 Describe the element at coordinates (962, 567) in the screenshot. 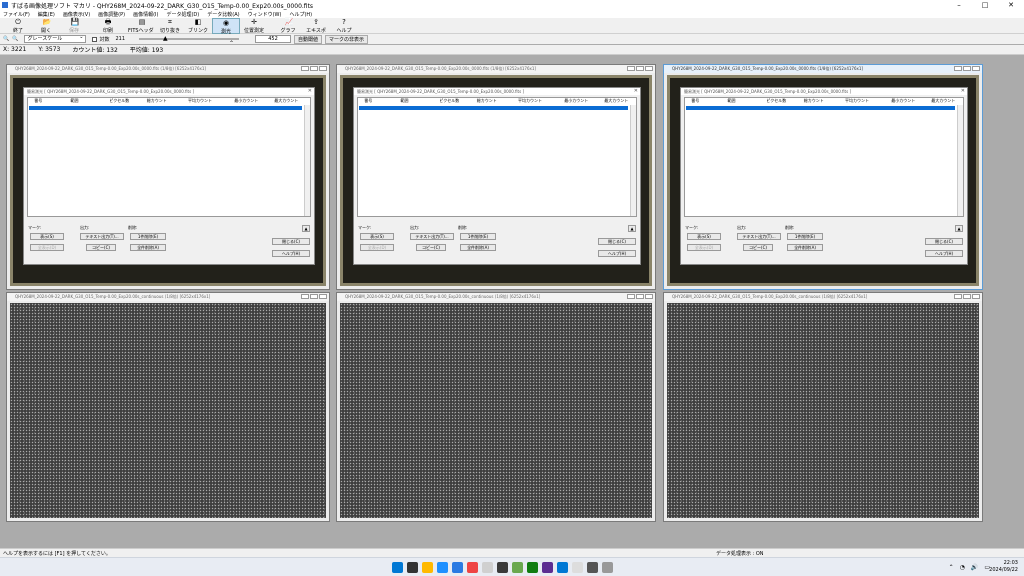

I see `wifi-icon: ◔` at that location.